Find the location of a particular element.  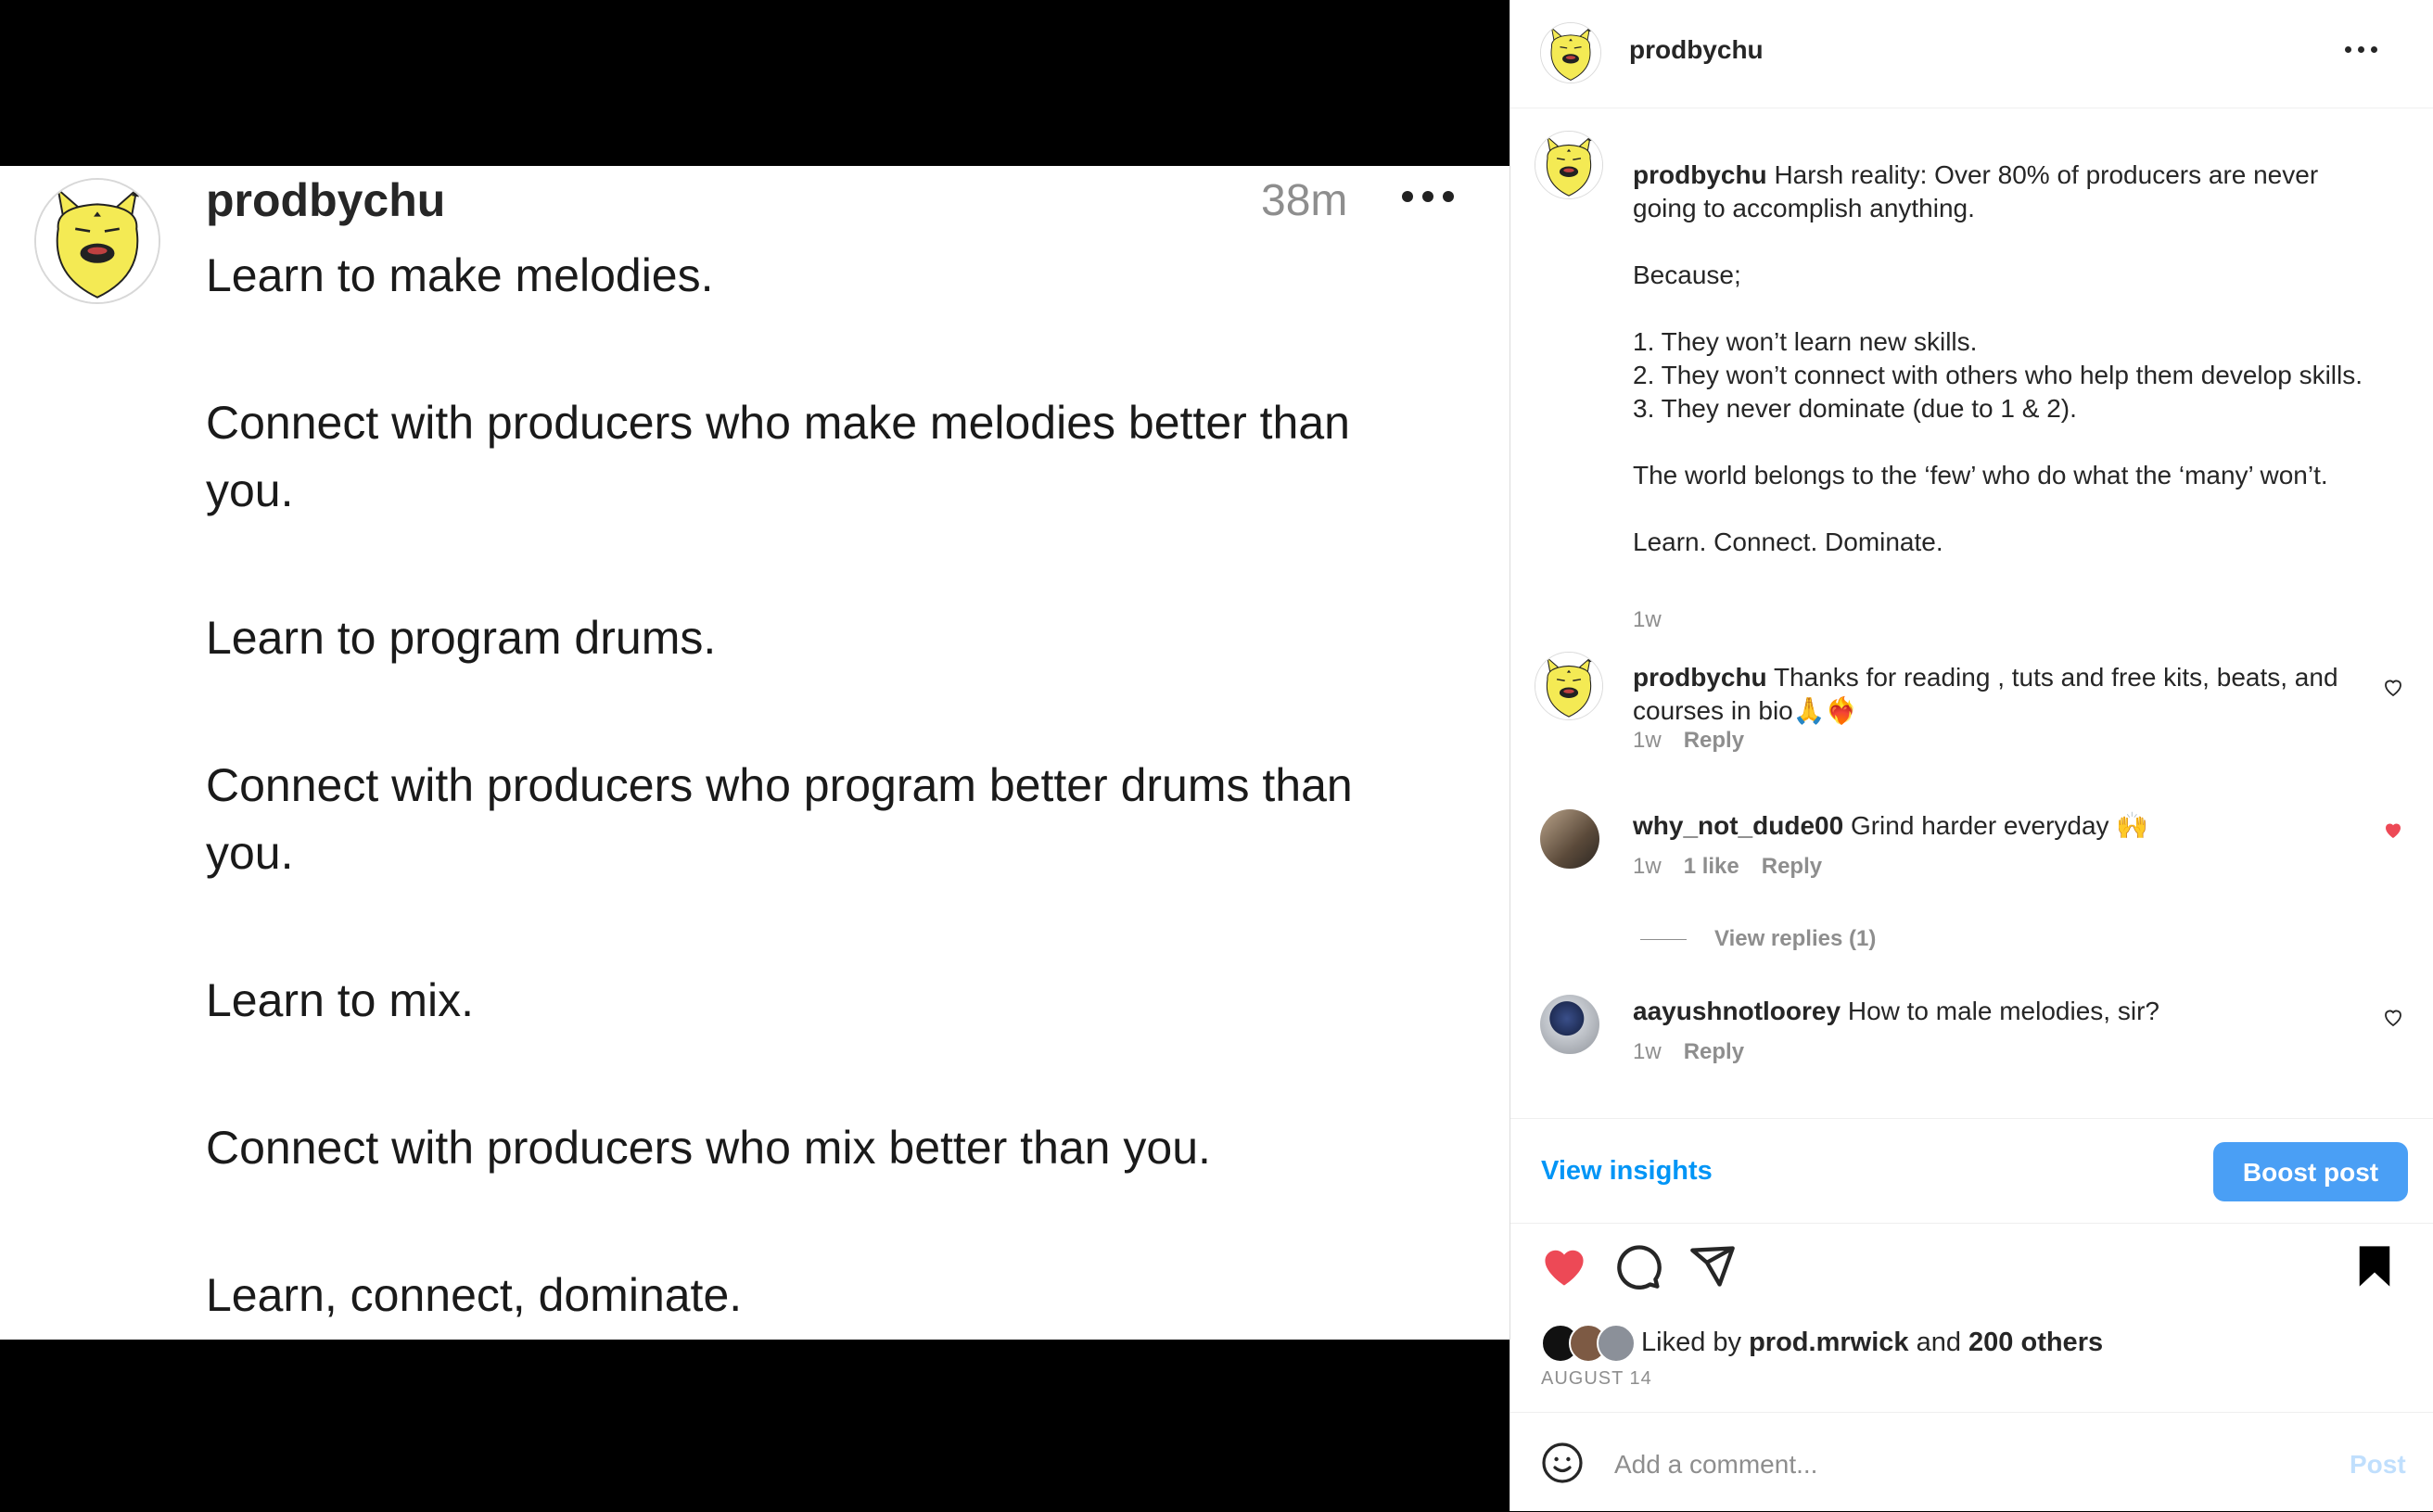

tweet-paragraph: Learn to make melodies. is located at coordinates (460, 275).